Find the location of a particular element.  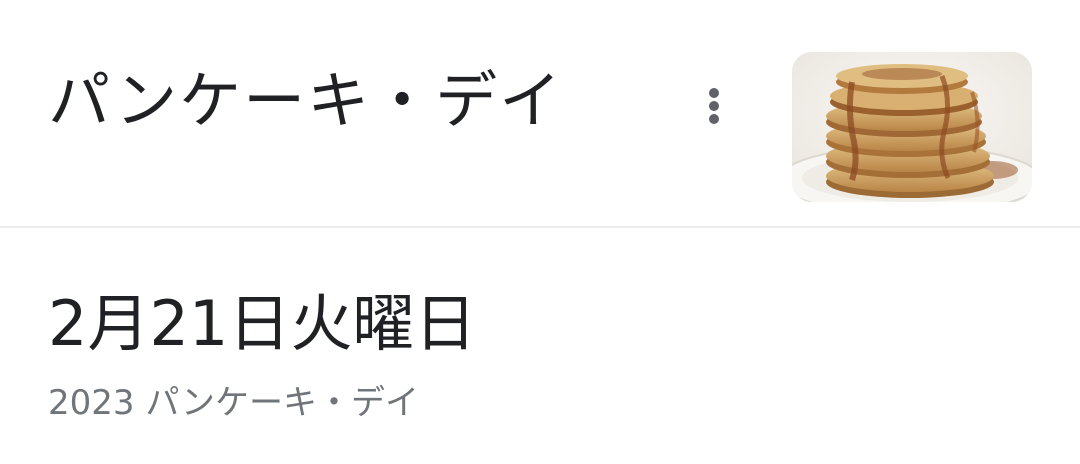

pancake-stack-image is located at coordinates (912, 127).